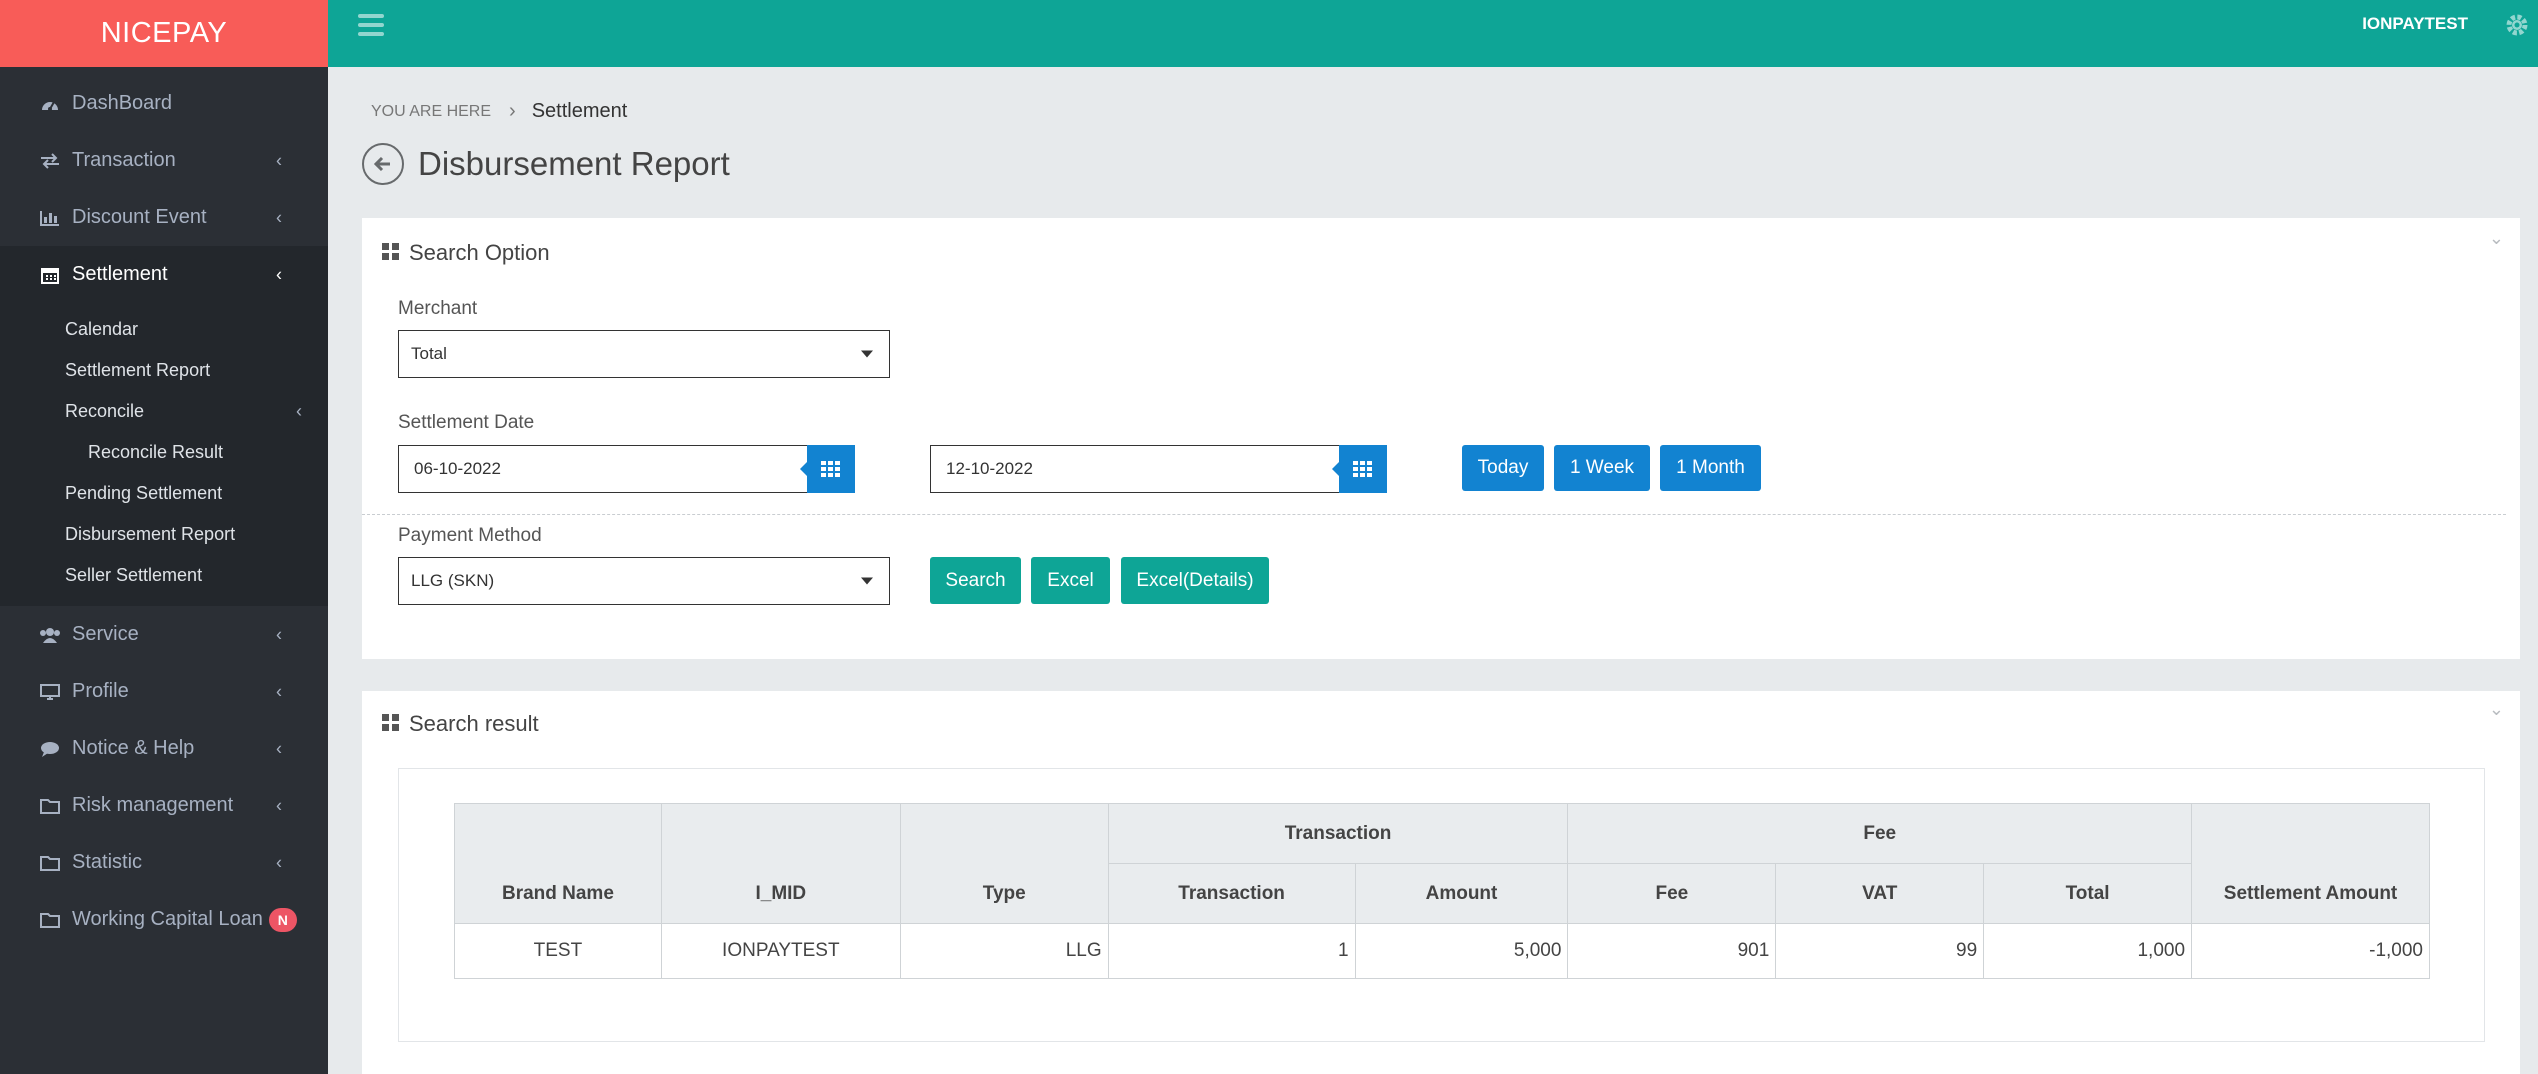 The width and height of the screenshot is (2538, 1074). What do you see at coordinates (1231, 951) in the screenshot?
I see `cell-transaction: 1` at bounding box center [1231, 951].